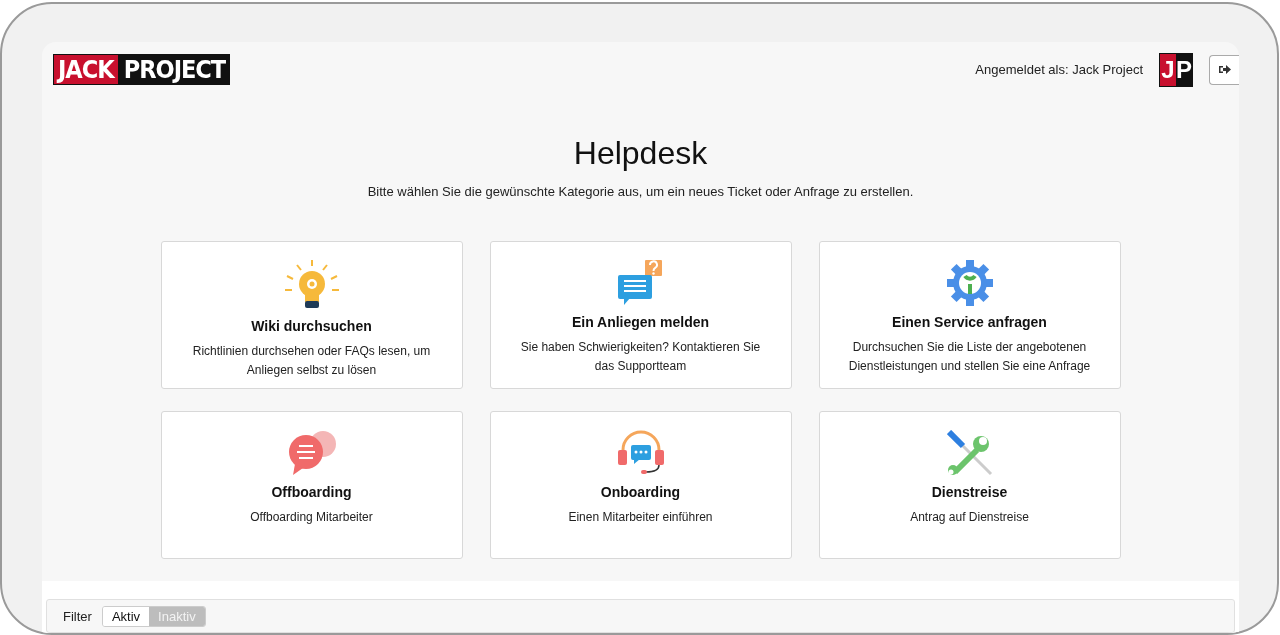 The image size is (1280, 635). I want to click on category-card: Einen Service anfragen Durchsuchen Sie die Liste der angebotenen Dienstleistungen und stellen Sie eine Anfrage, so click(969, 315).